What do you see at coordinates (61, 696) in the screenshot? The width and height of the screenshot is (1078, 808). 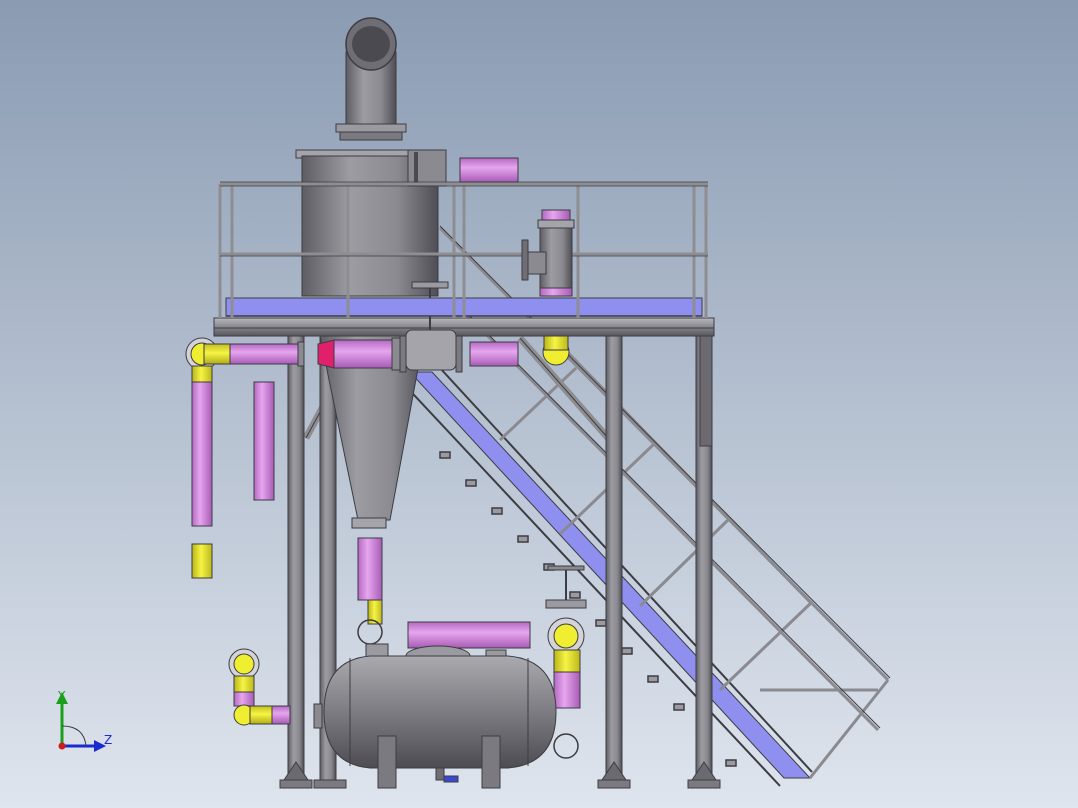 I see `axis-y-label: Y` at bounding box center [61, 696].